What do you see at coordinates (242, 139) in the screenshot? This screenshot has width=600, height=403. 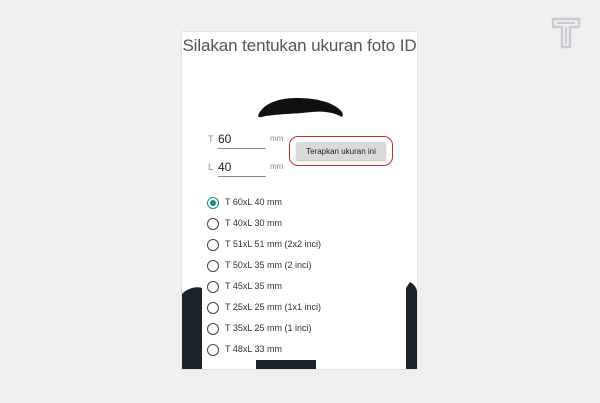 I see `height-input` at bounding box center [242, 139].